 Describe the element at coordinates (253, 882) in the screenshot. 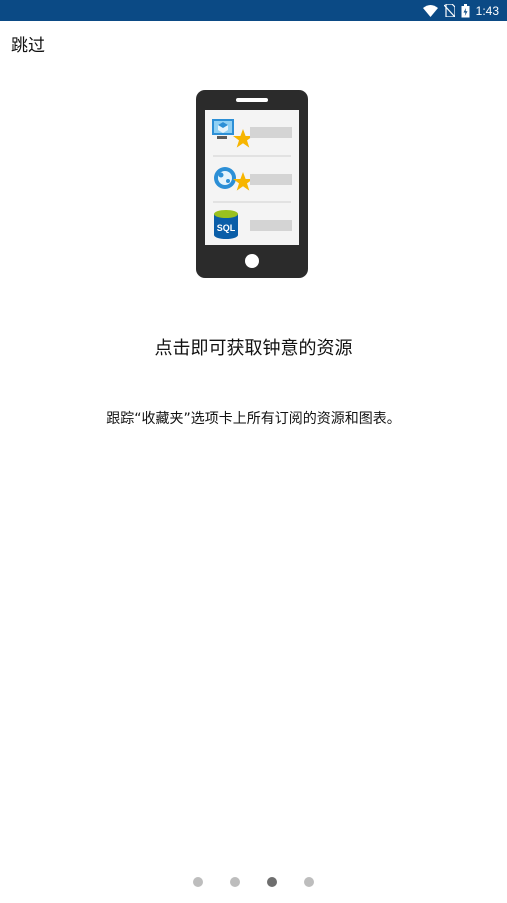

I see `page-indicator` at that location.